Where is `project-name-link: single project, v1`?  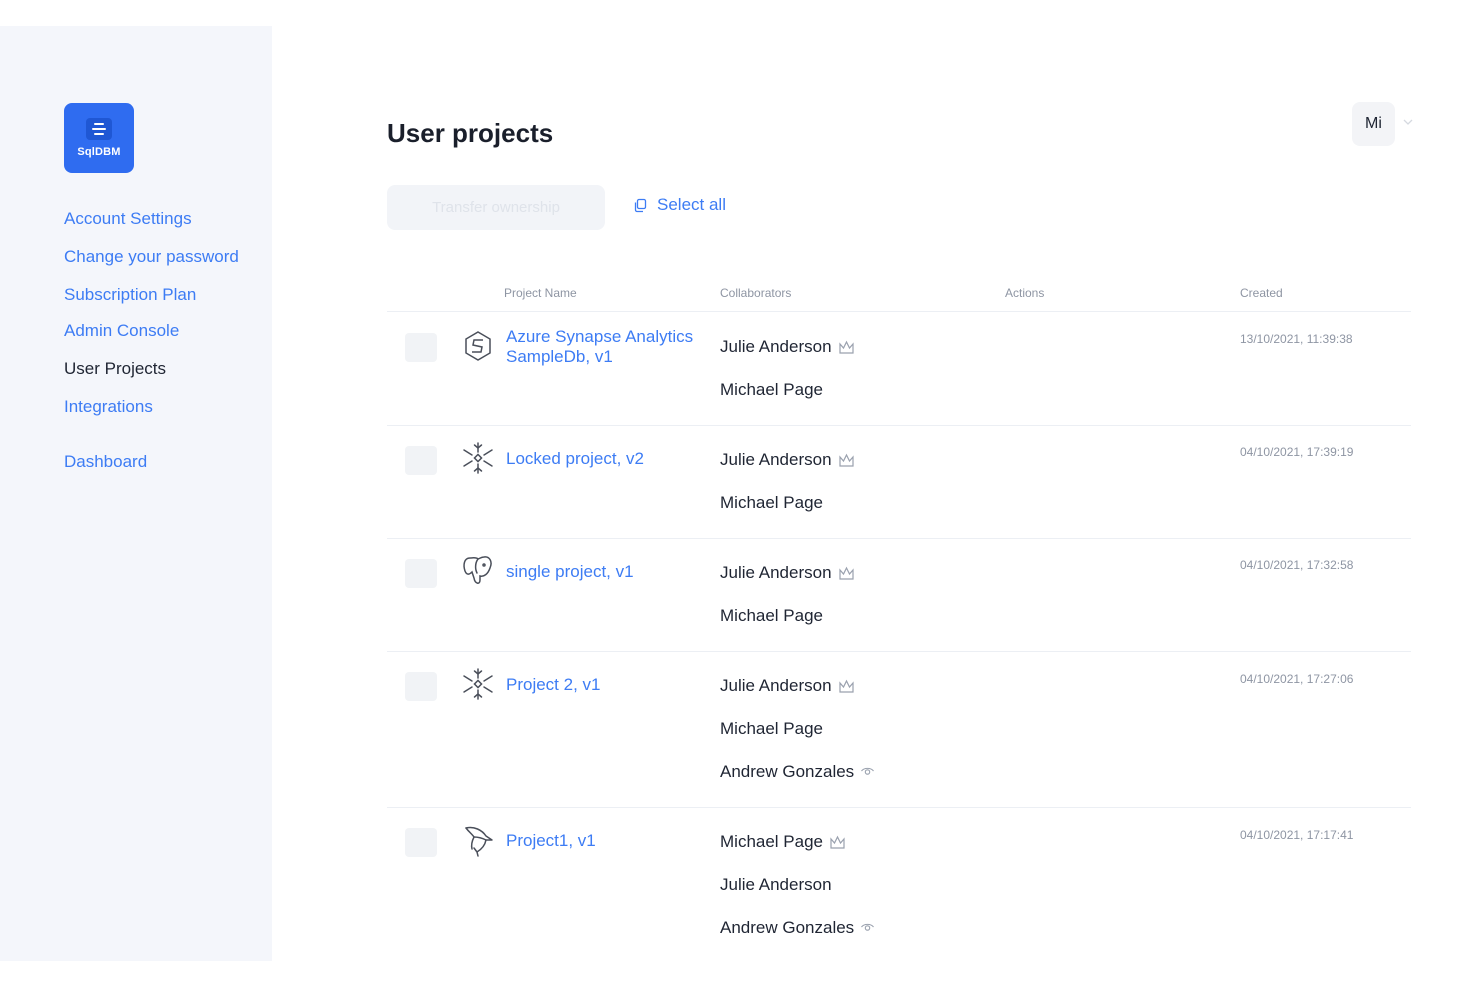 project-name-link: single project, v1 is located at coordinates (606, 572).